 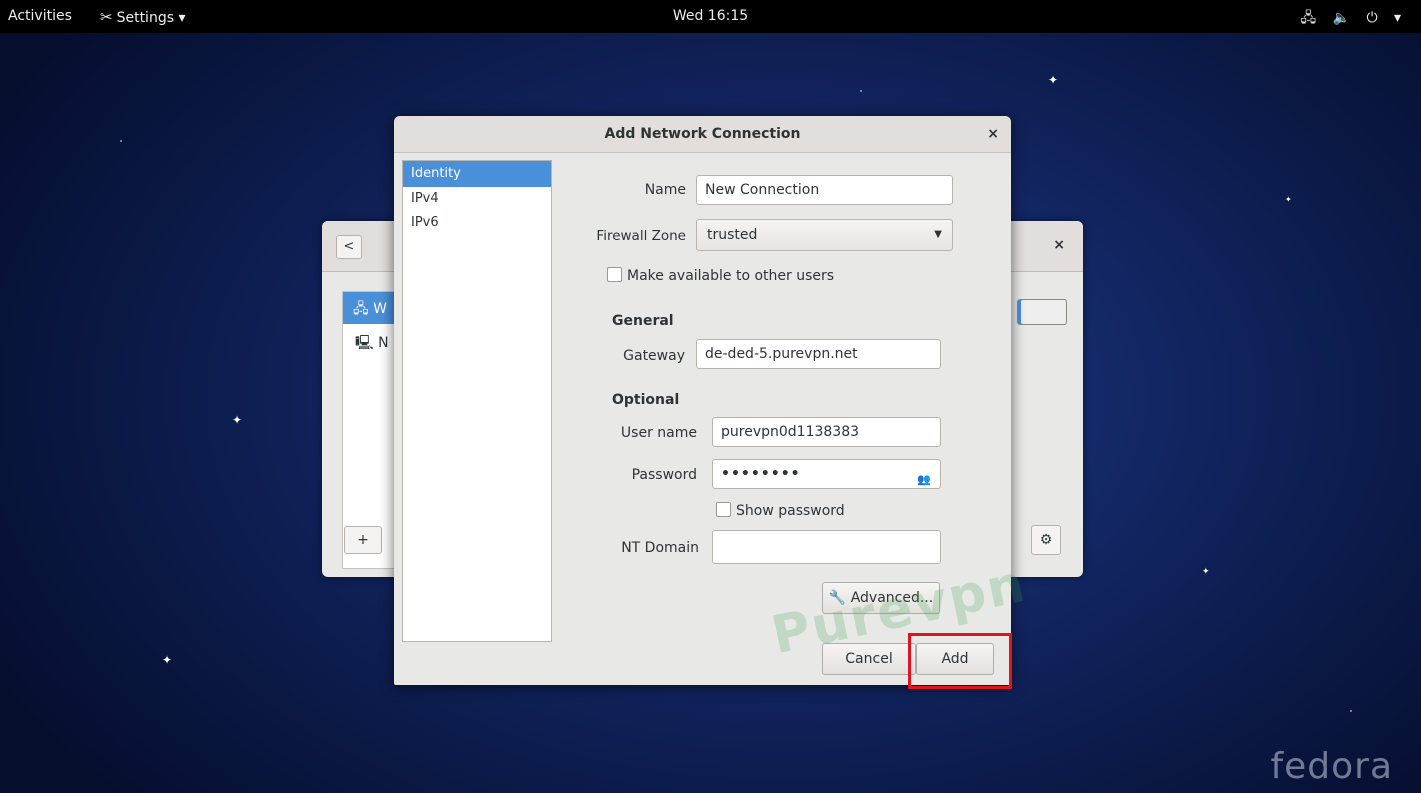 I want to click on back-button: <, so click(x=349, y=247).